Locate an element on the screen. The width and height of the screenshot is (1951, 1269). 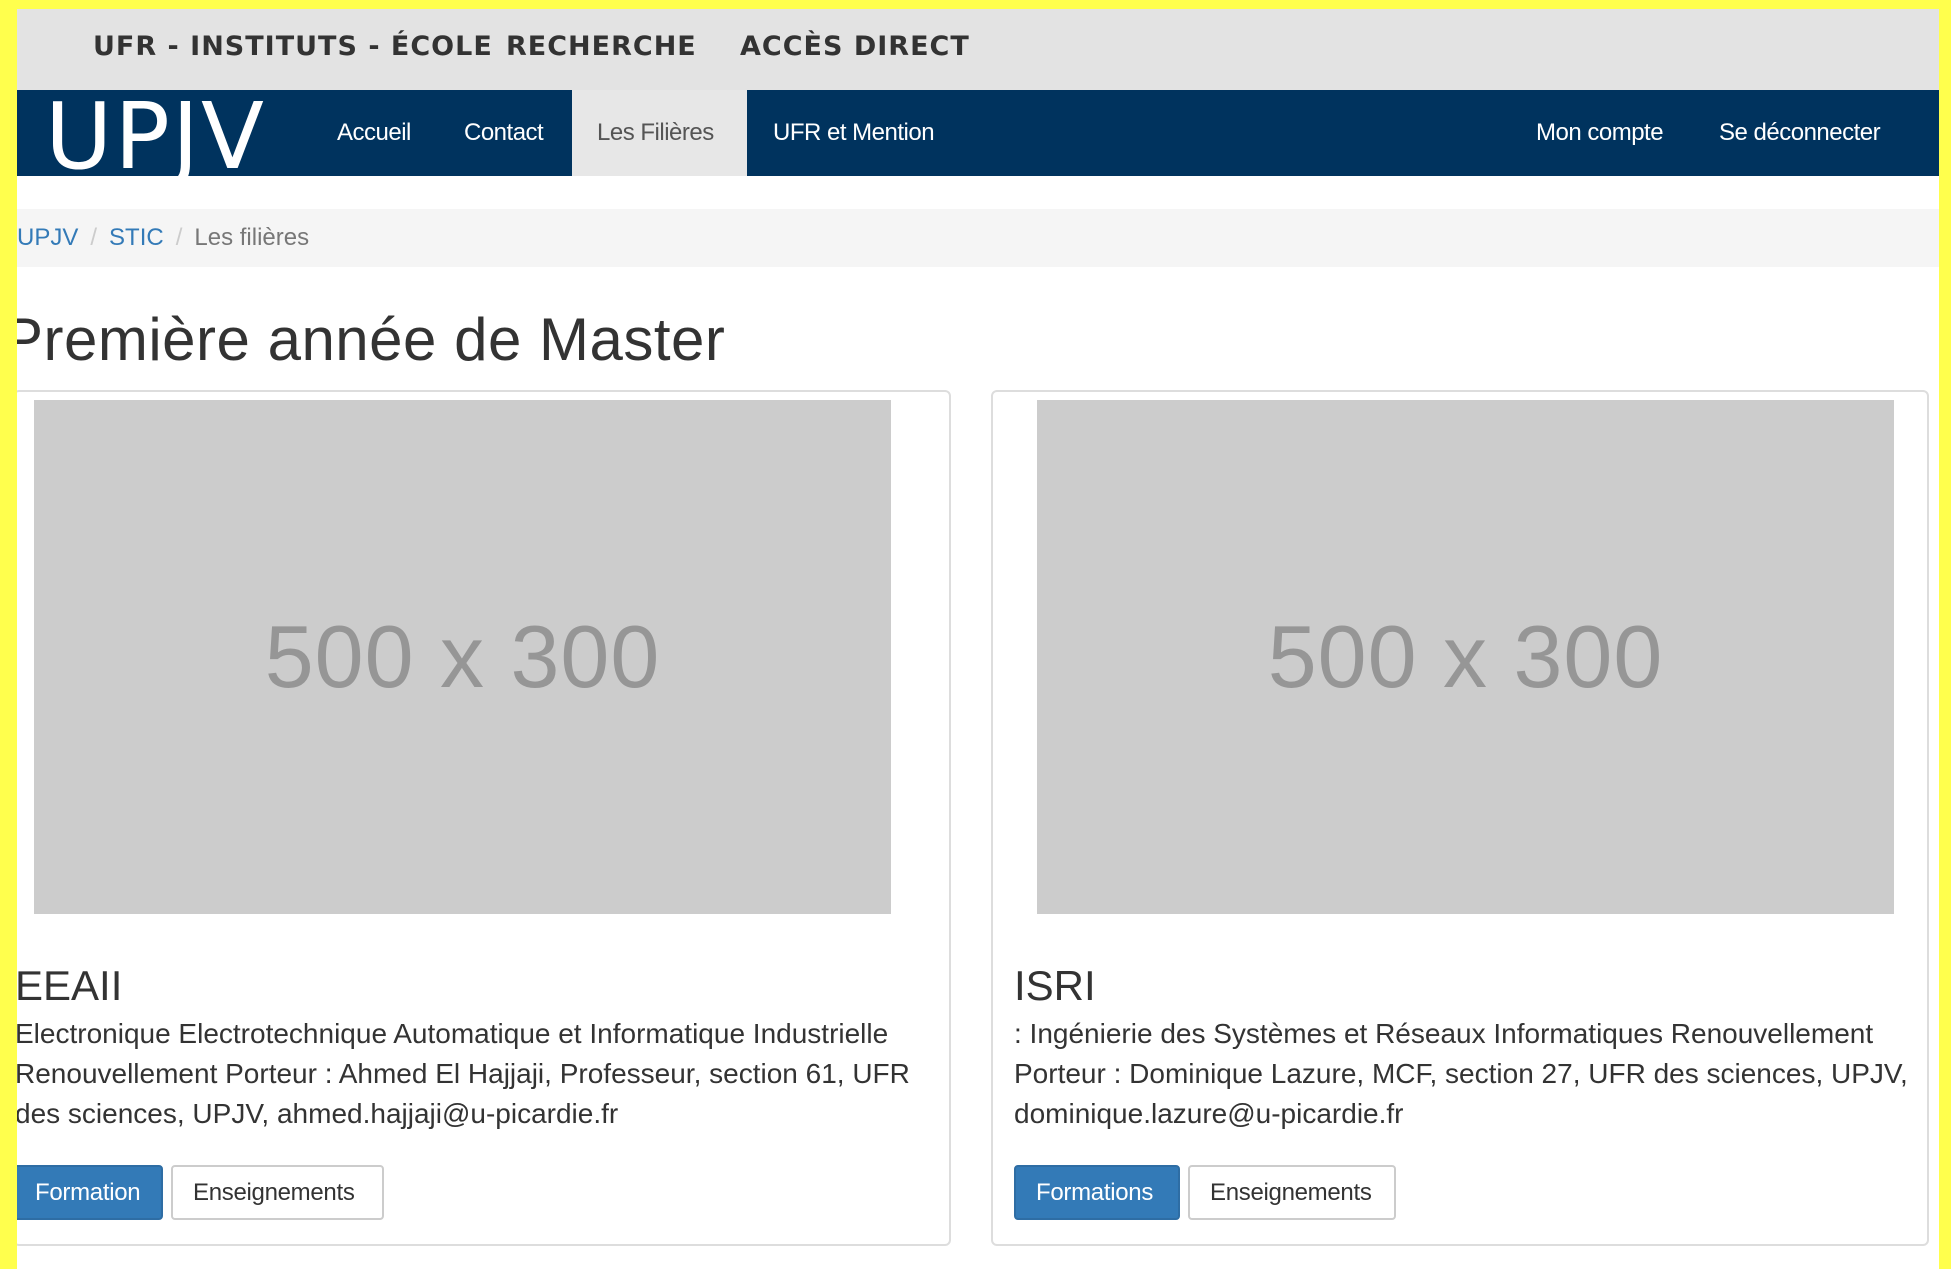
top-link-acces-direct: ACCÈS DIRECT is located at coordinates (855, 46).